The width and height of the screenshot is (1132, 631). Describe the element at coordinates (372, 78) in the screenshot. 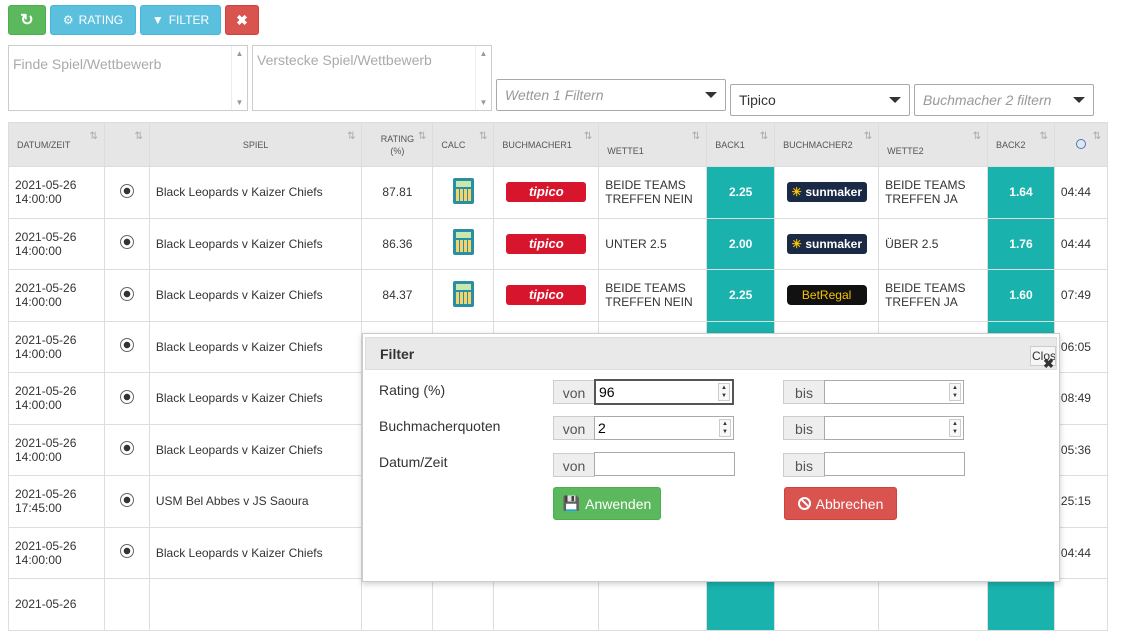

I see `hide-game-input: Verstecke Spiel/Wettbewerb ▲ ▼` at that location.